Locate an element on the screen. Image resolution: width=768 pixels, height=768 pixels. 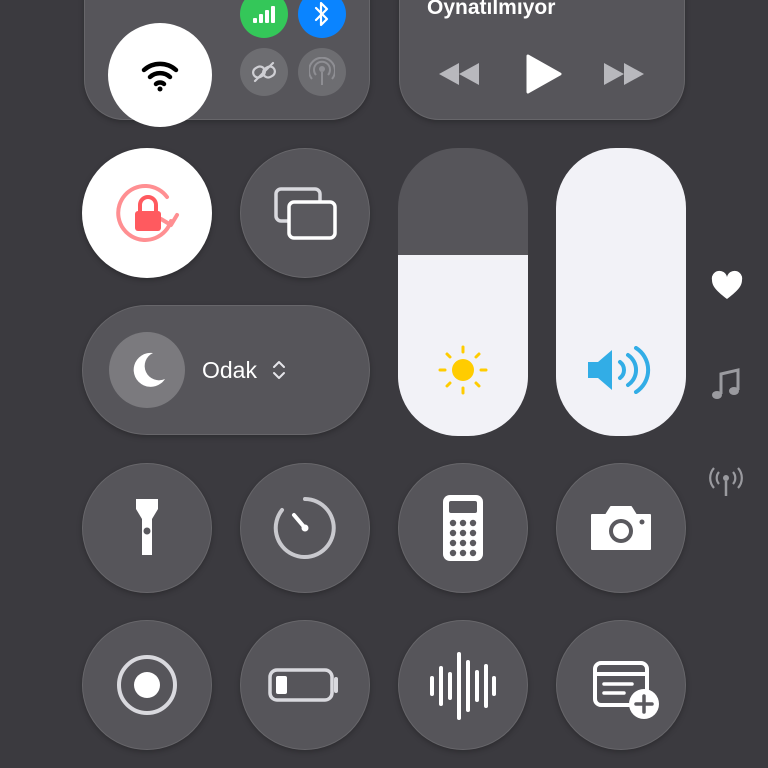
orientation-lock-icon is located at coordinates (147, 212).